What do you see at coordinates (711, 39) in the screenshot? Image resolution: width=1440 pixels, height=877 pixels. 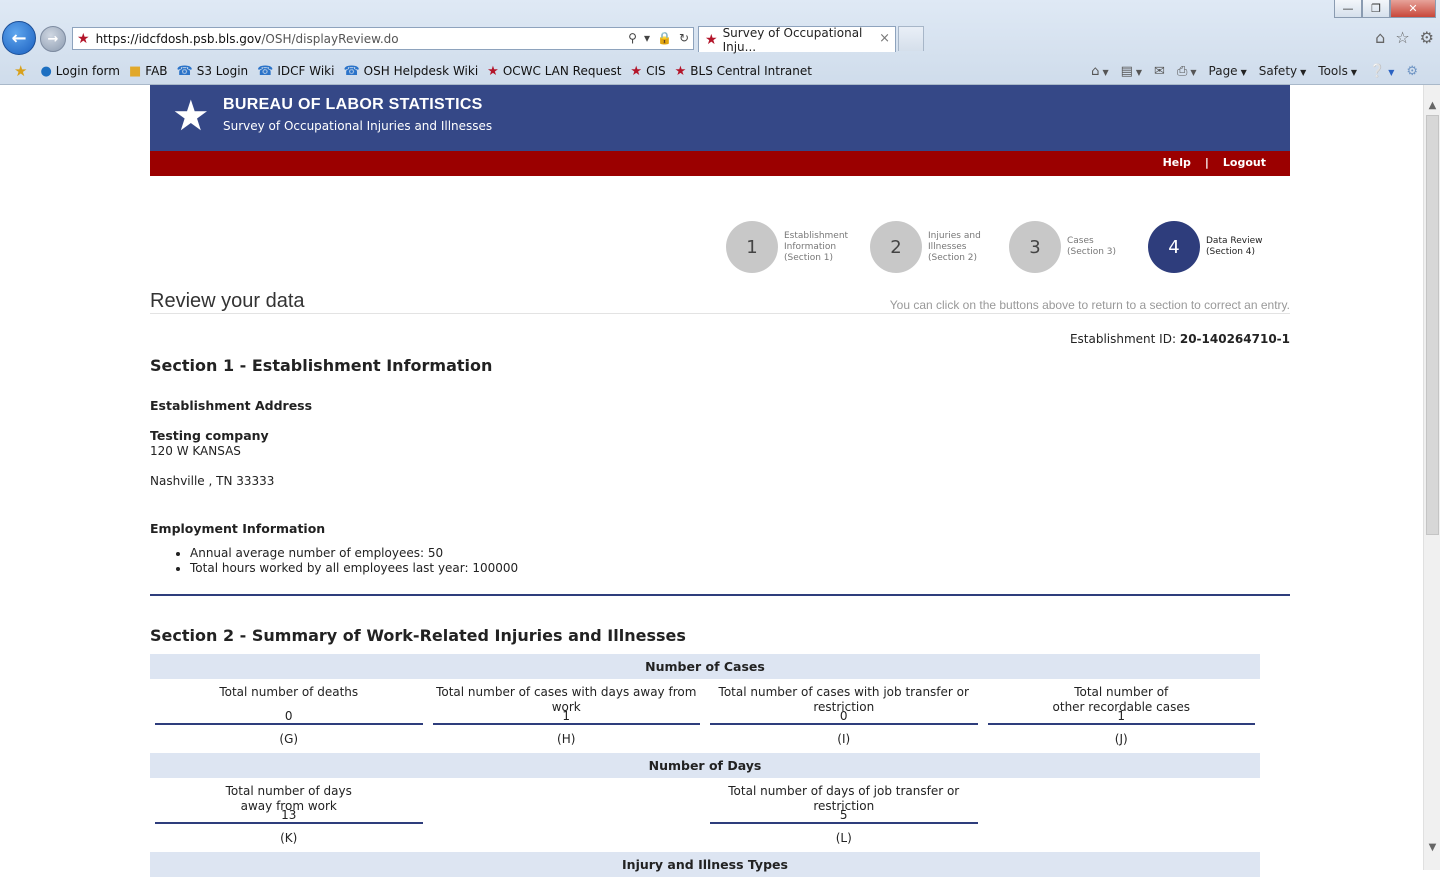 I see `bls-star-icon: ★` at bounding box center [711, 39].